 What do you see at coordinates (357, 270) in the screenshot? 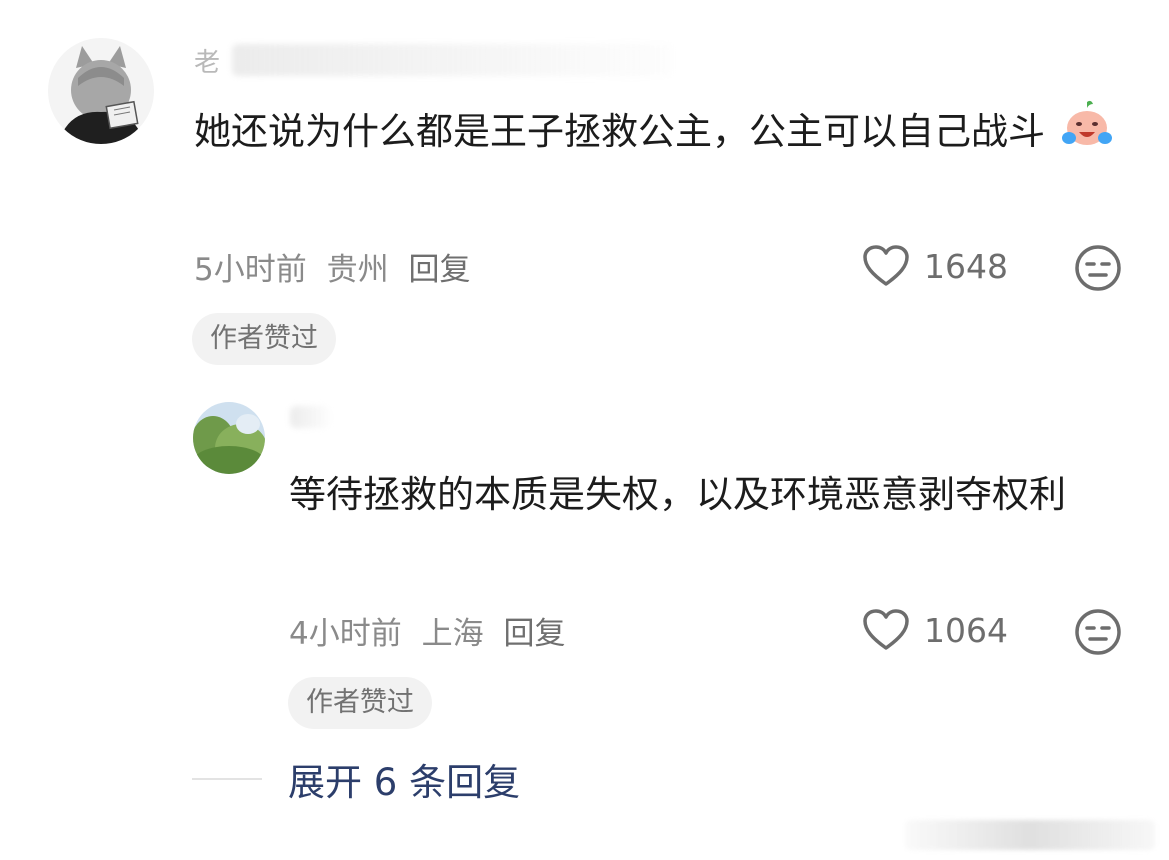
I see `location: 贵州` at bounding box center [357, 270].